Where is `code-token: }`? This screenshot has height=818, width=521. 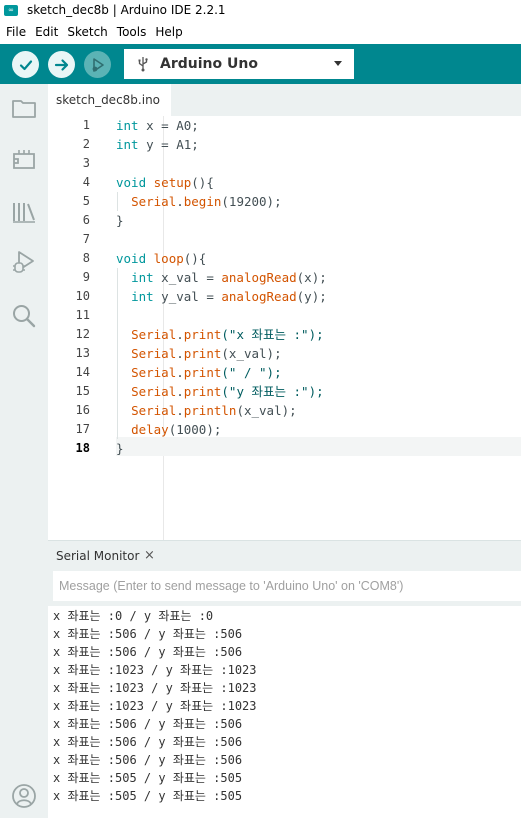
code-token: } is located at coordinates (120, 448).